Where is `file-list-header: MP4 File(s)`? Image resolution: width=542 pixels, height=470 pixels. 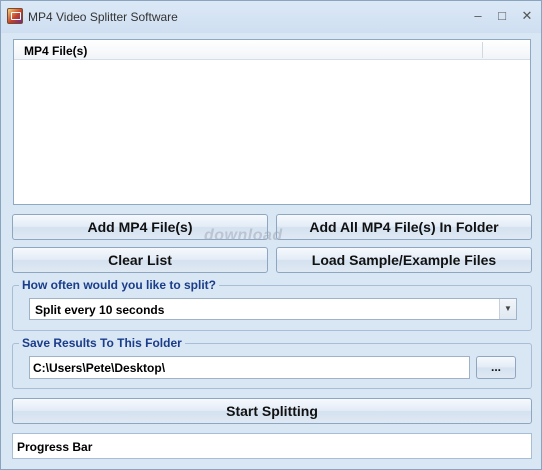 file-list-header: MP4 File(s) is located at coordinates (272, 50).